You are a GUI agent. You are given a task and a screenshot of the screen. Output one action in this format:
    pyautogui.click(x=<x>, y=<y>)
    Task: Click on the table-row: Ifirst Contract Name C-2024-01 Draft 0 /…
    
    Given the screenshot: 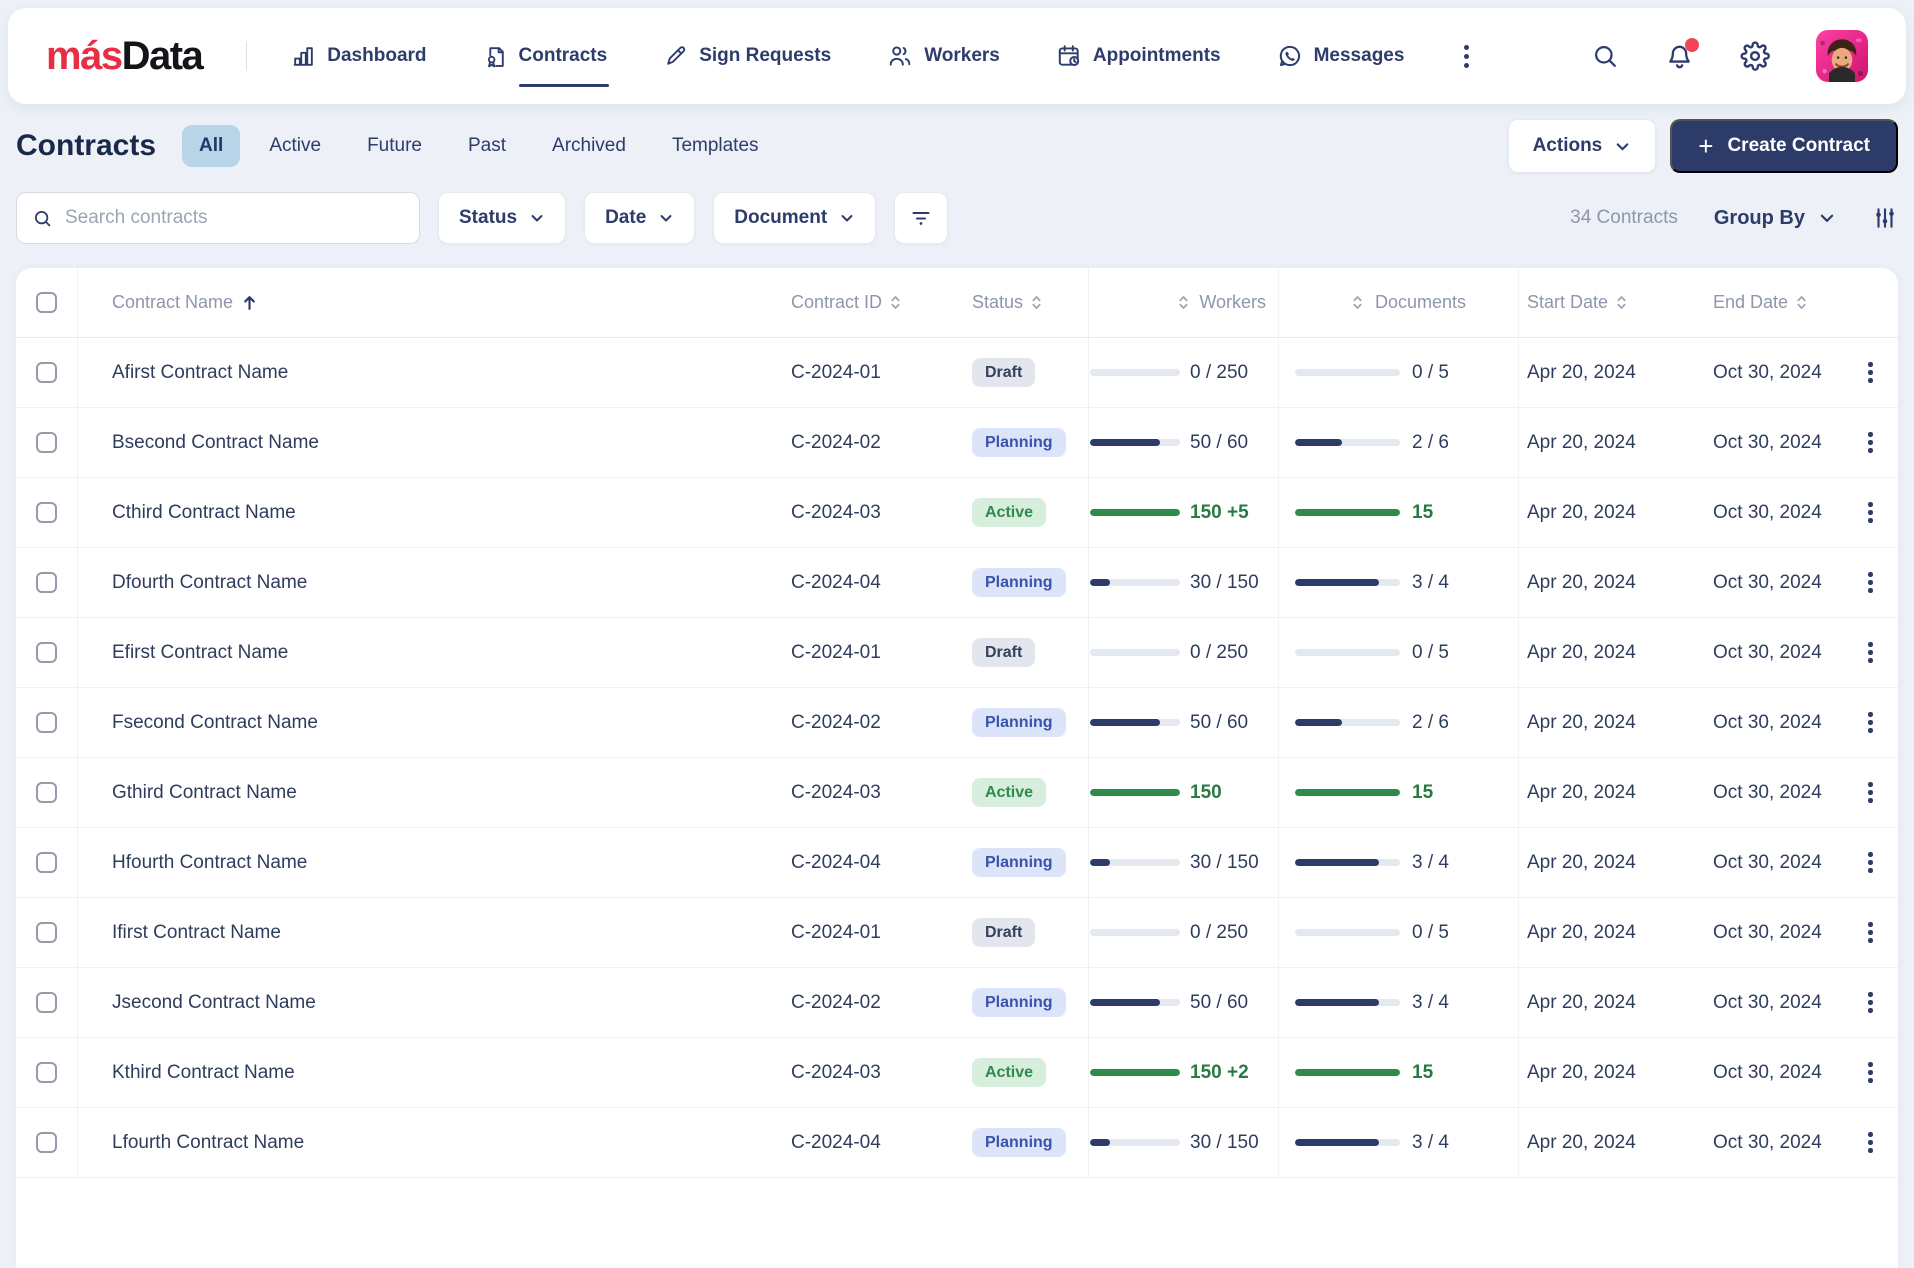 What is the action you would take?
    pyautogui.click(x=957, y=933)
    